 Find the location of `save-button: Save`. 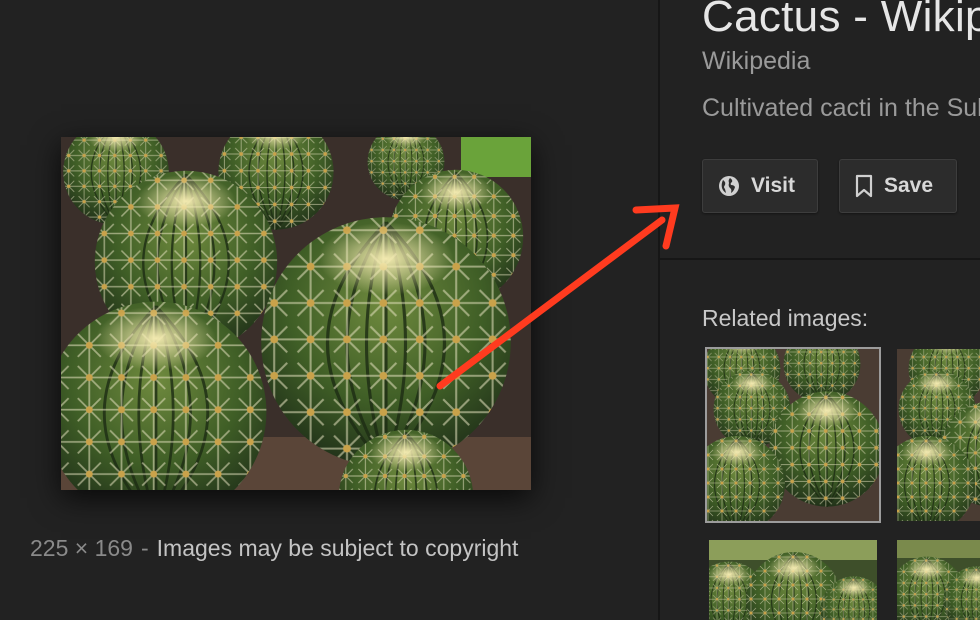

save-button: Save is located at coordinates (898, 186).